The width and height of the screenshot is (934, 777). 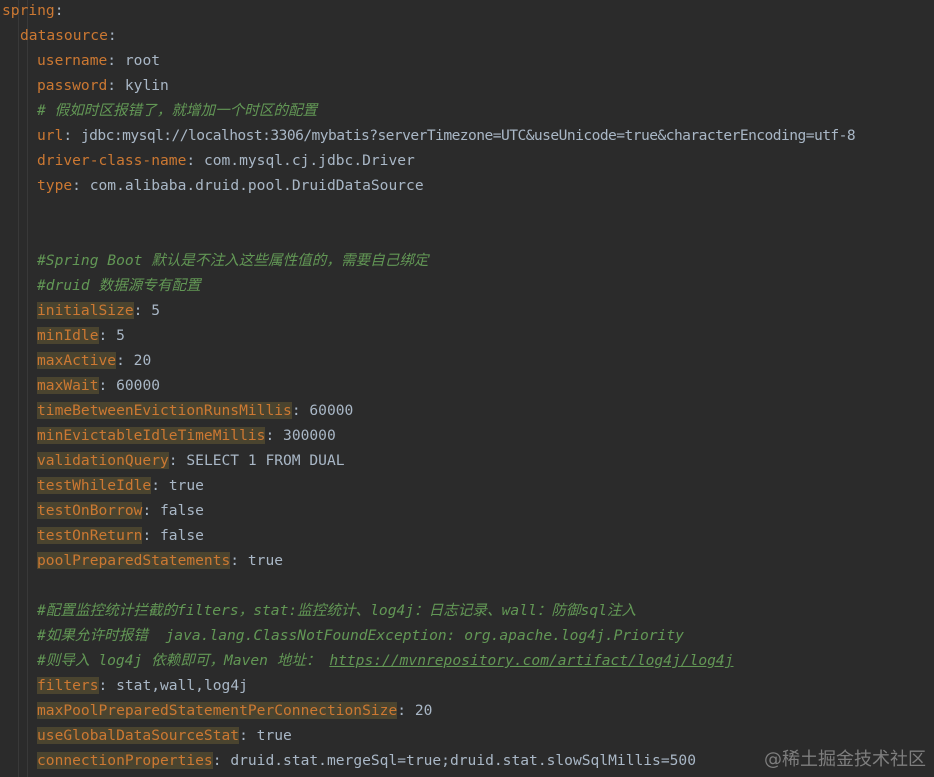 I want to click on code-line: minIdle: 5, so click(x=81, y=335).